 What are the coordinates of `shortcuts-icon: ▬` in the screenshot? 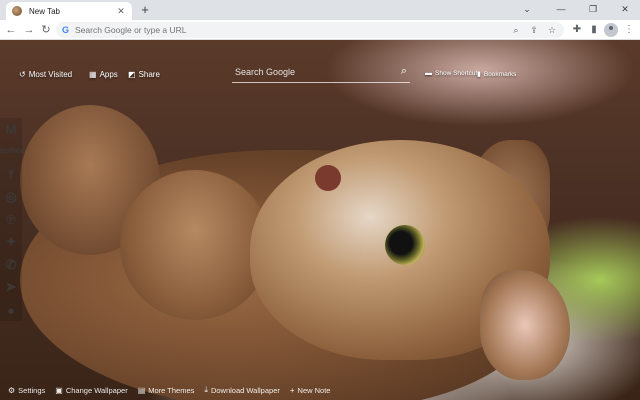 It's located at (428, 73).